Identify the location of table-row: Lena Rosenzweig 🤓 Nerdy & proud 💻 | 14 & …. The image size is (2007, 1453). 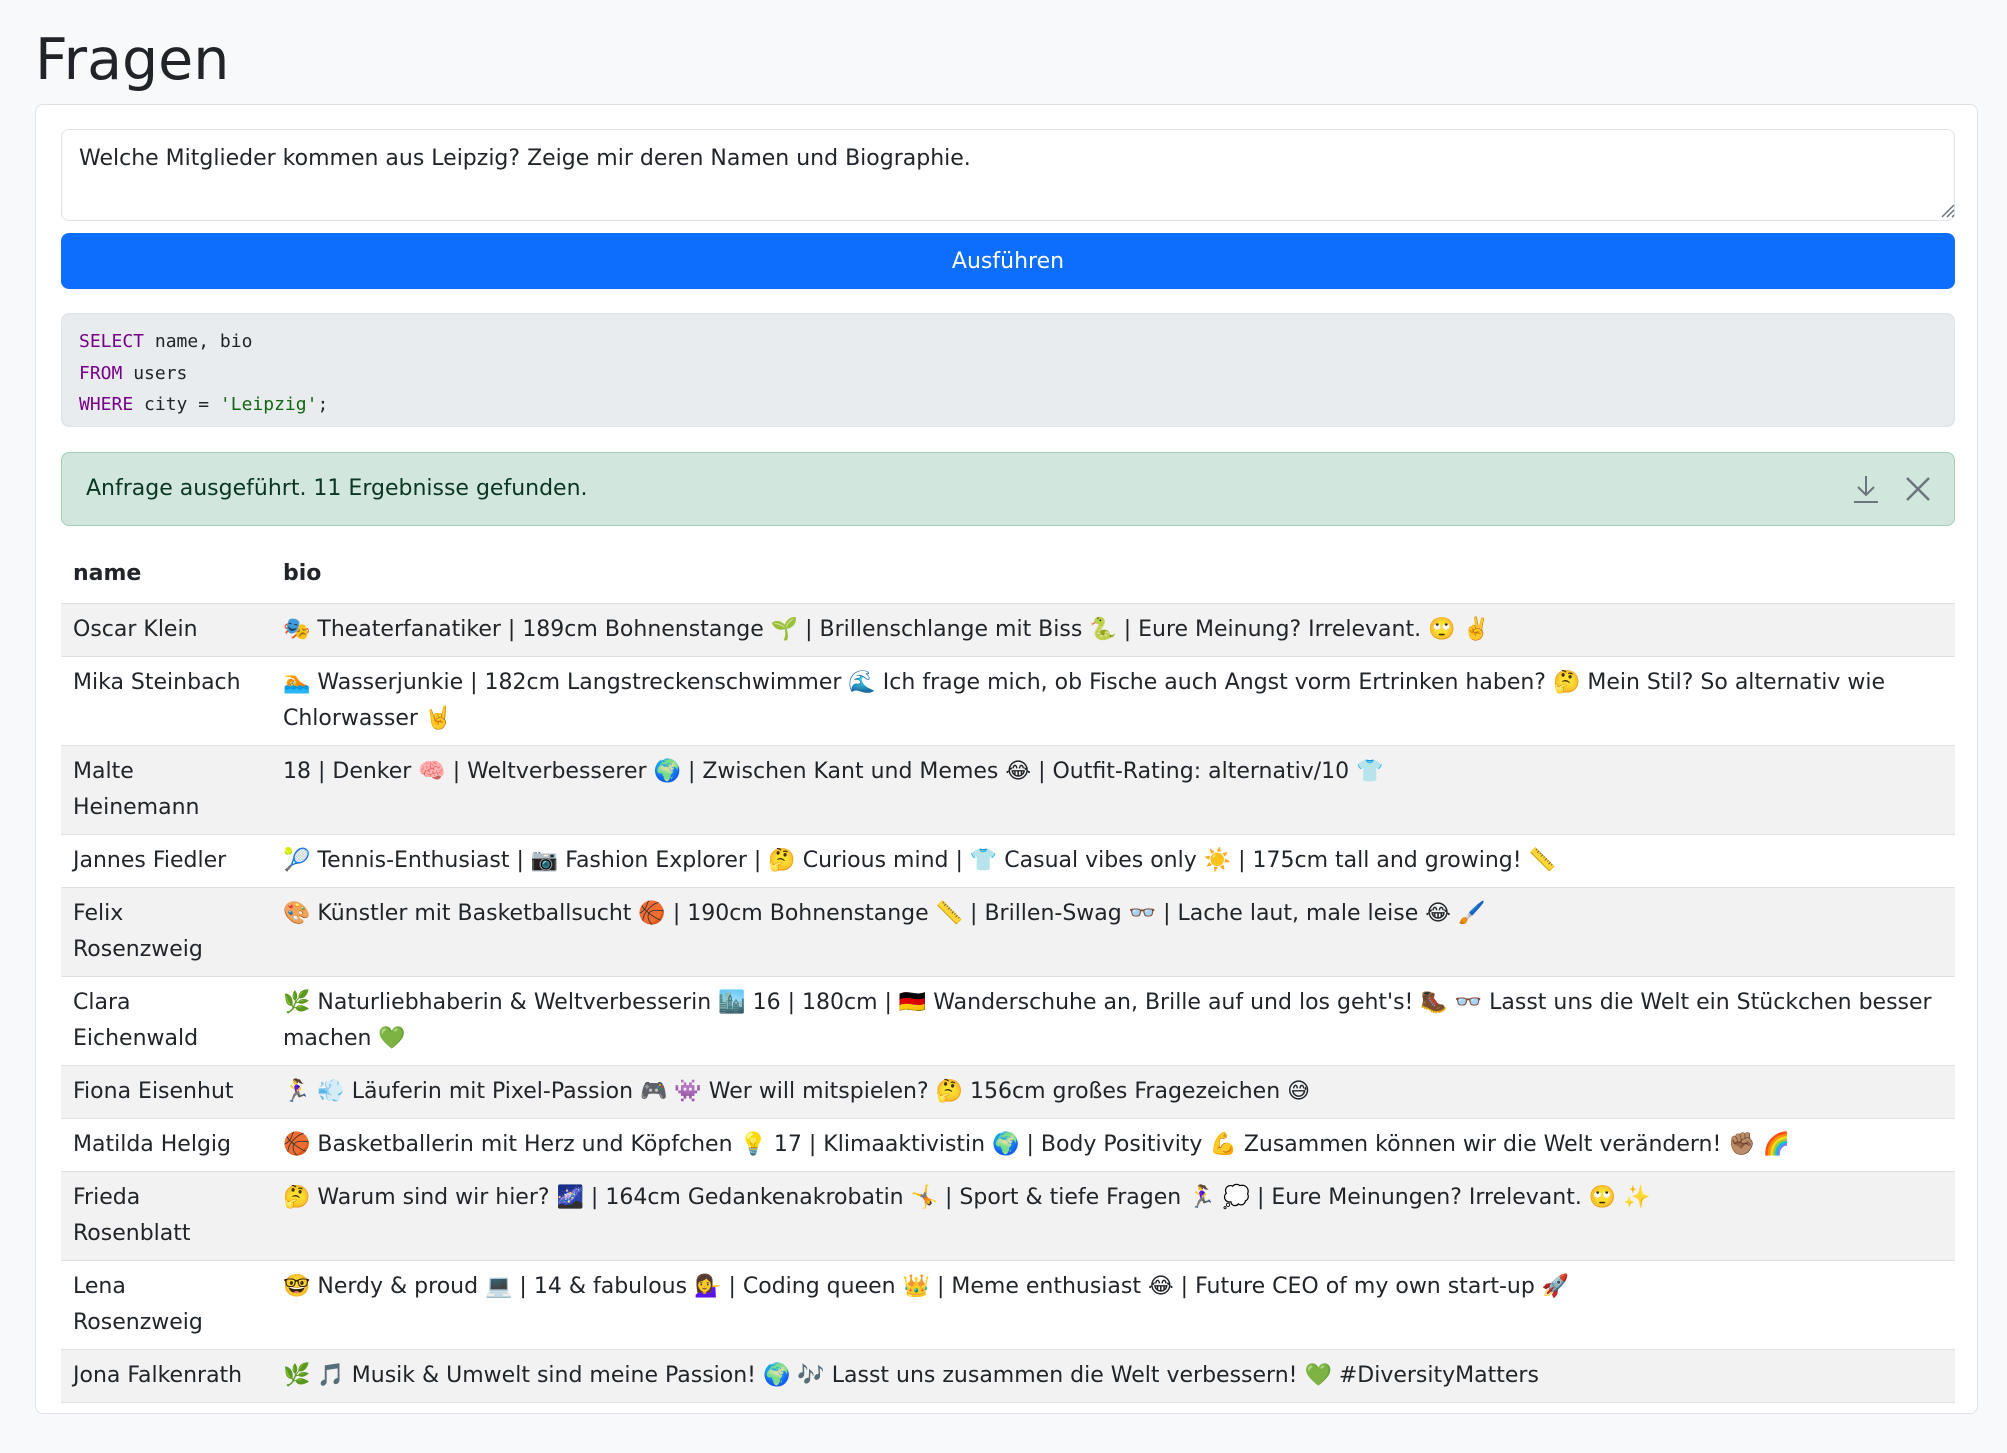
(1008, 1305).